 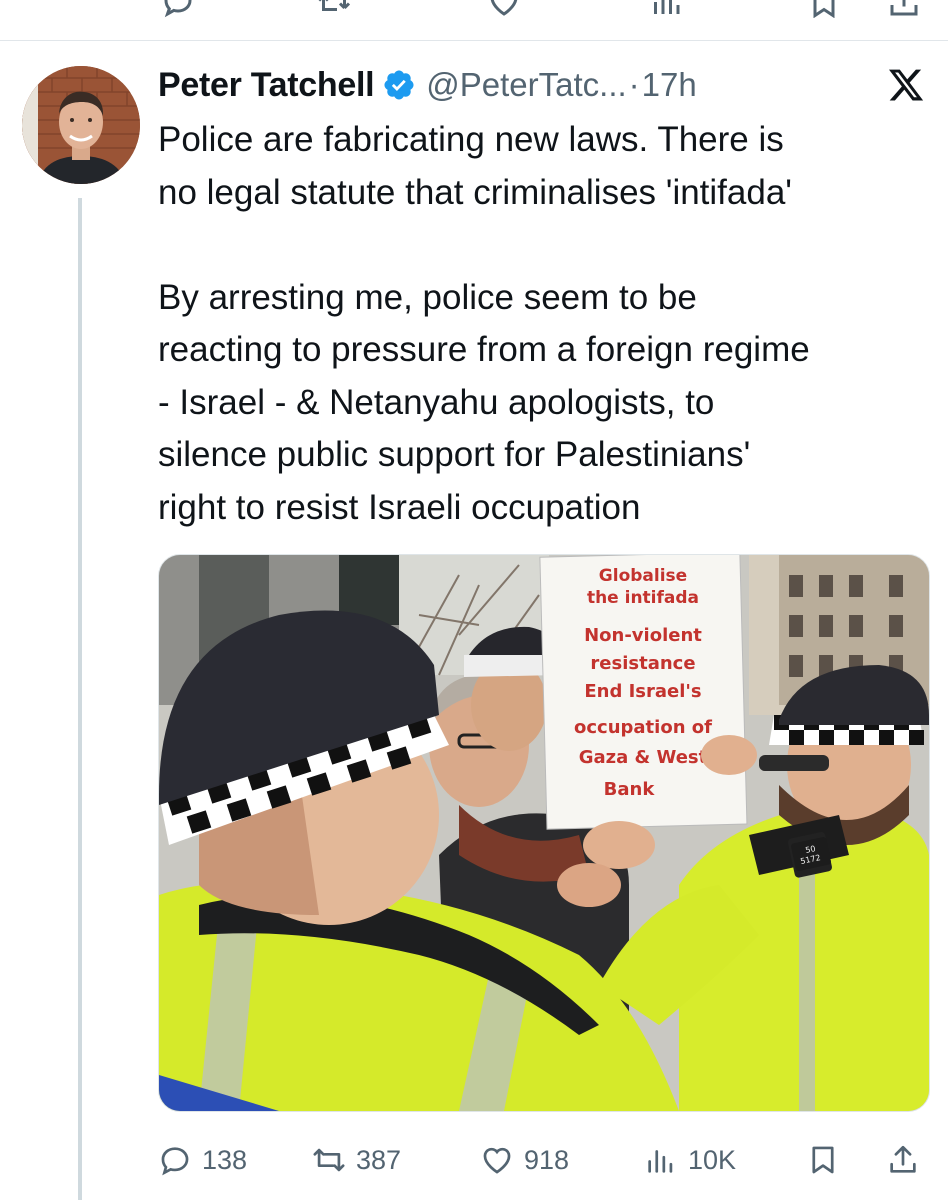 What do you see at coordinates (334, 5) in the screenshot?
I see `prev-repost-icon` at bounding box center [334, 5].